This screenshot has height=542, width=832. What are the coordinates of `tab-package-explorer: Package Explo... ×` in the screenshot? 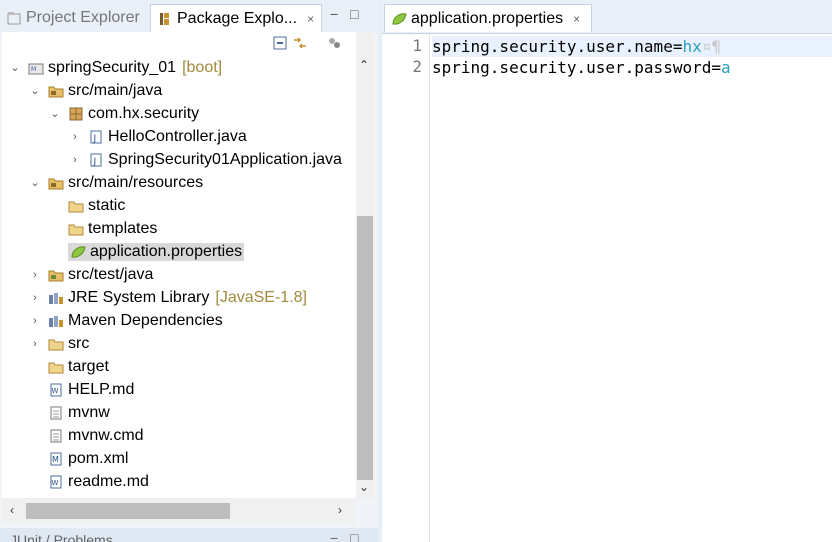 It's located at (236, 18).